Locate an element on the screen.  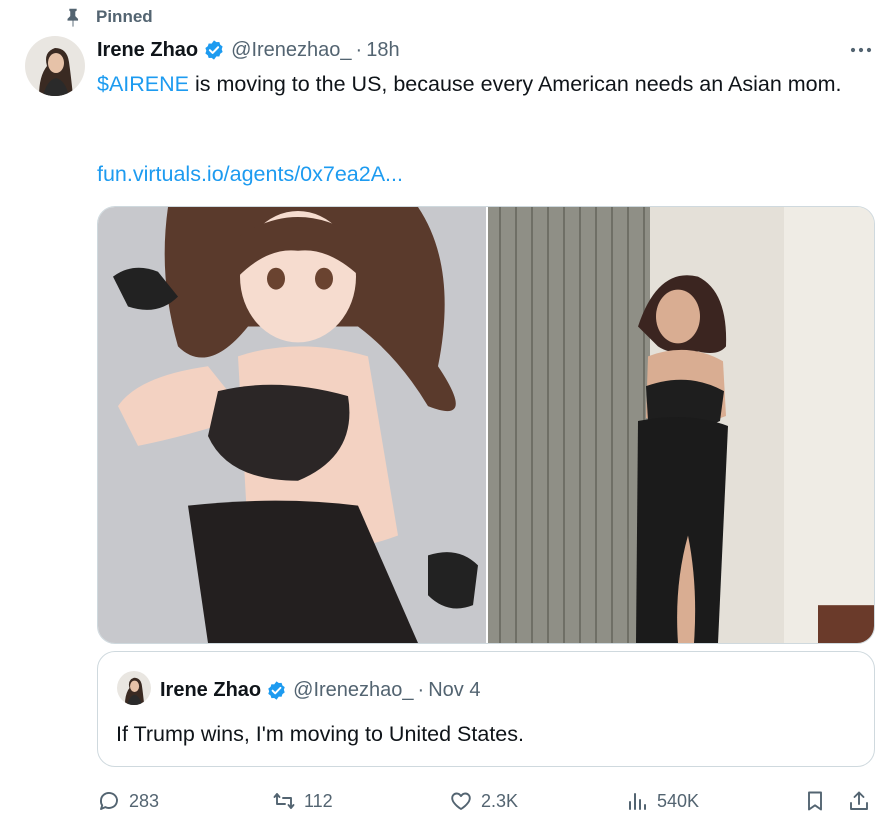
views-button: 540K is located at coordinates (662, 801).